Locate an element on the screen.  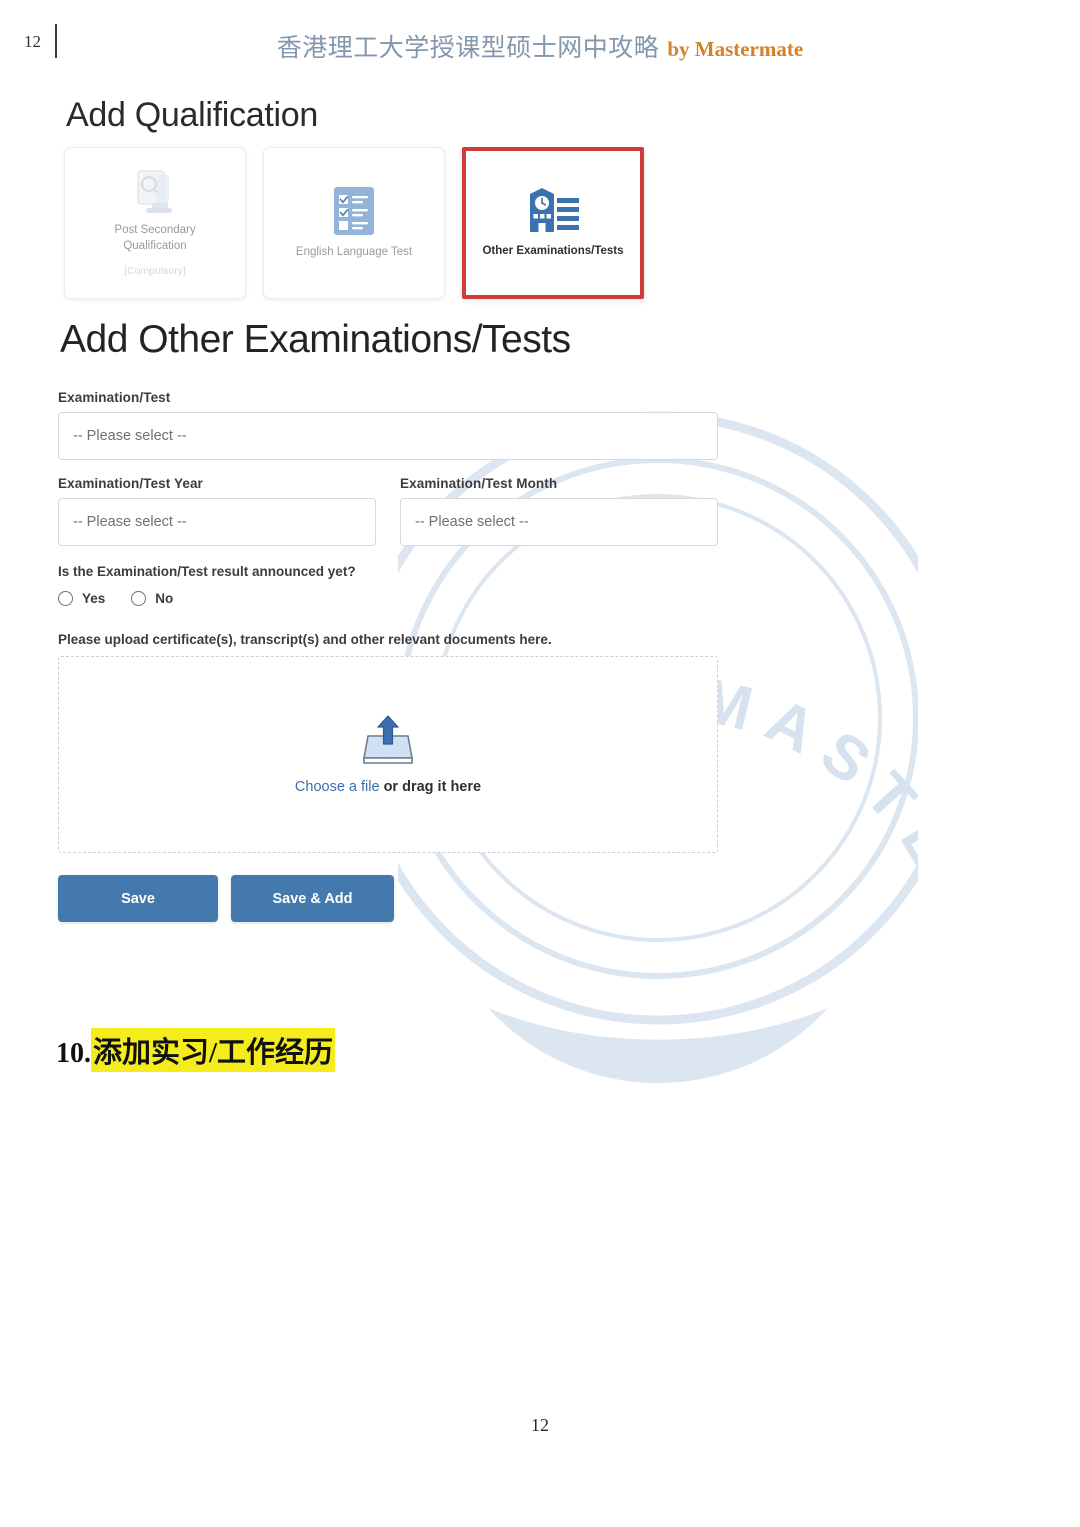
form-action-buttons: Save Save & Add is located at coordinates (388, 899).